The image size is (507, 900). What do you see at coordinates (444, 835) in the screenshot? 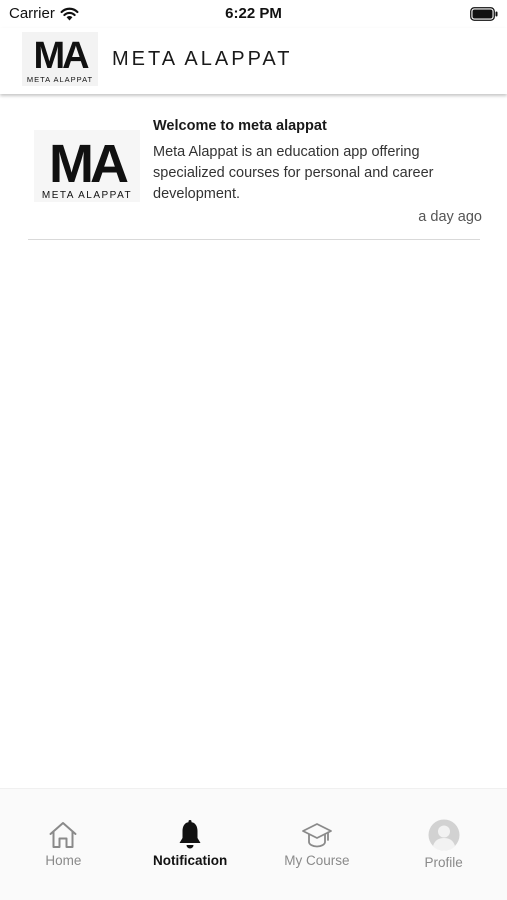
I see `avatar-icon` at bounding box center [444, 835].